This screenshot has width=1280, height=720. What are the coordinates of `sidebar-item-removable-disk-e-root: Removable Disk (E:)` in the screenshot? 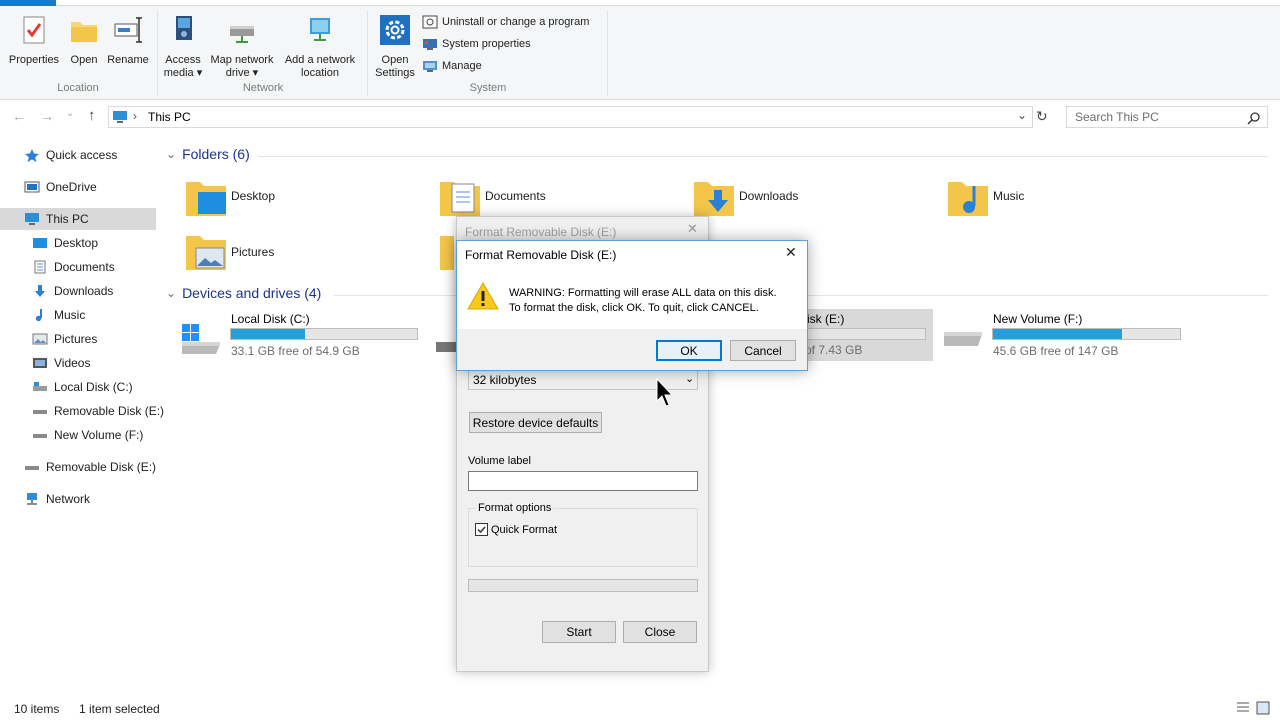 It's located at (90, 467).